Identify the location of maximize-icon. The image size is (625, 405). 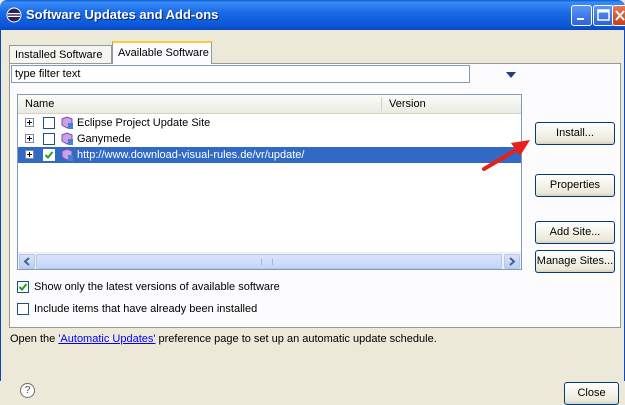
(603, 15).